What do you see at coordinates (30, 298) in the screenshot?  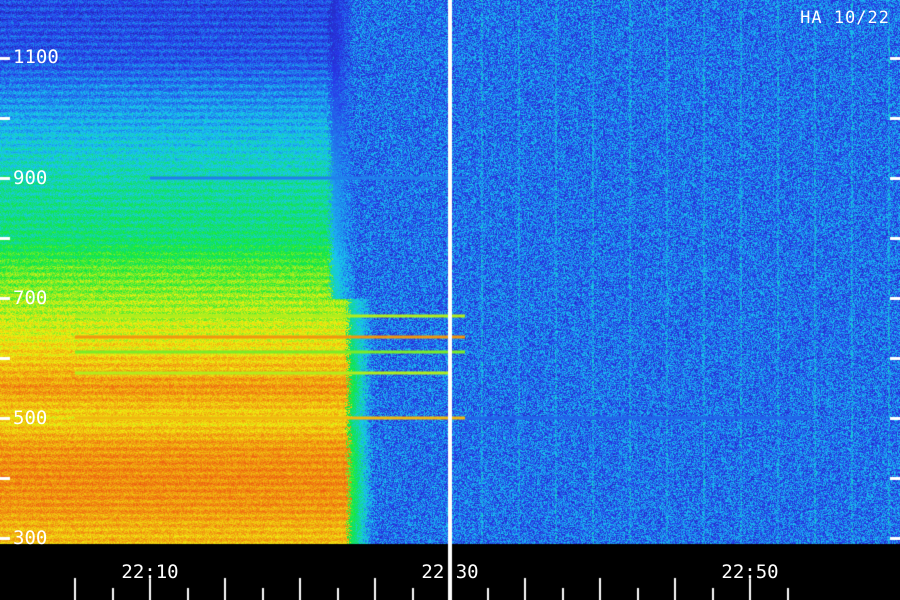 I see `y-tick-label-700: 700` at bounding box center [30, 298].